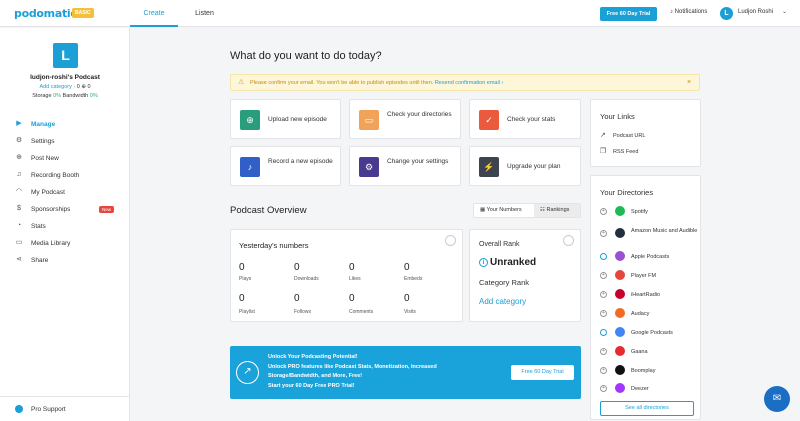  Describe the element at coordinates (83, 13) in the screenshot. I see `plan-badge: BASIC` at that location.